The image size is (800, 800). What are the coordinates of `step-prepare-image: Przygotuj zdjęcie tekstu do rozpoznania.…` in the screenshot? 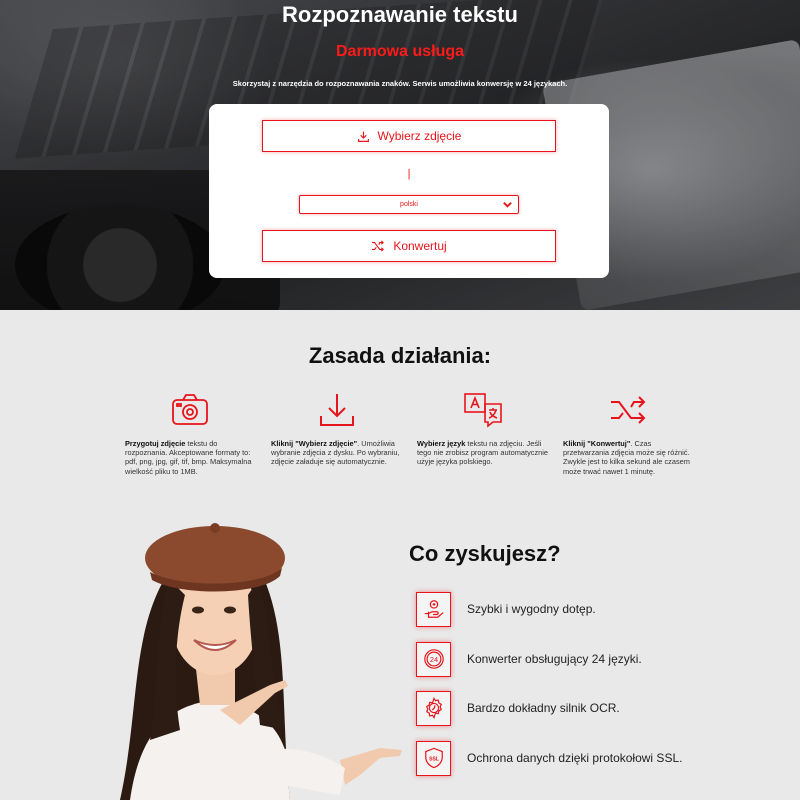 It's located at (192, 434).